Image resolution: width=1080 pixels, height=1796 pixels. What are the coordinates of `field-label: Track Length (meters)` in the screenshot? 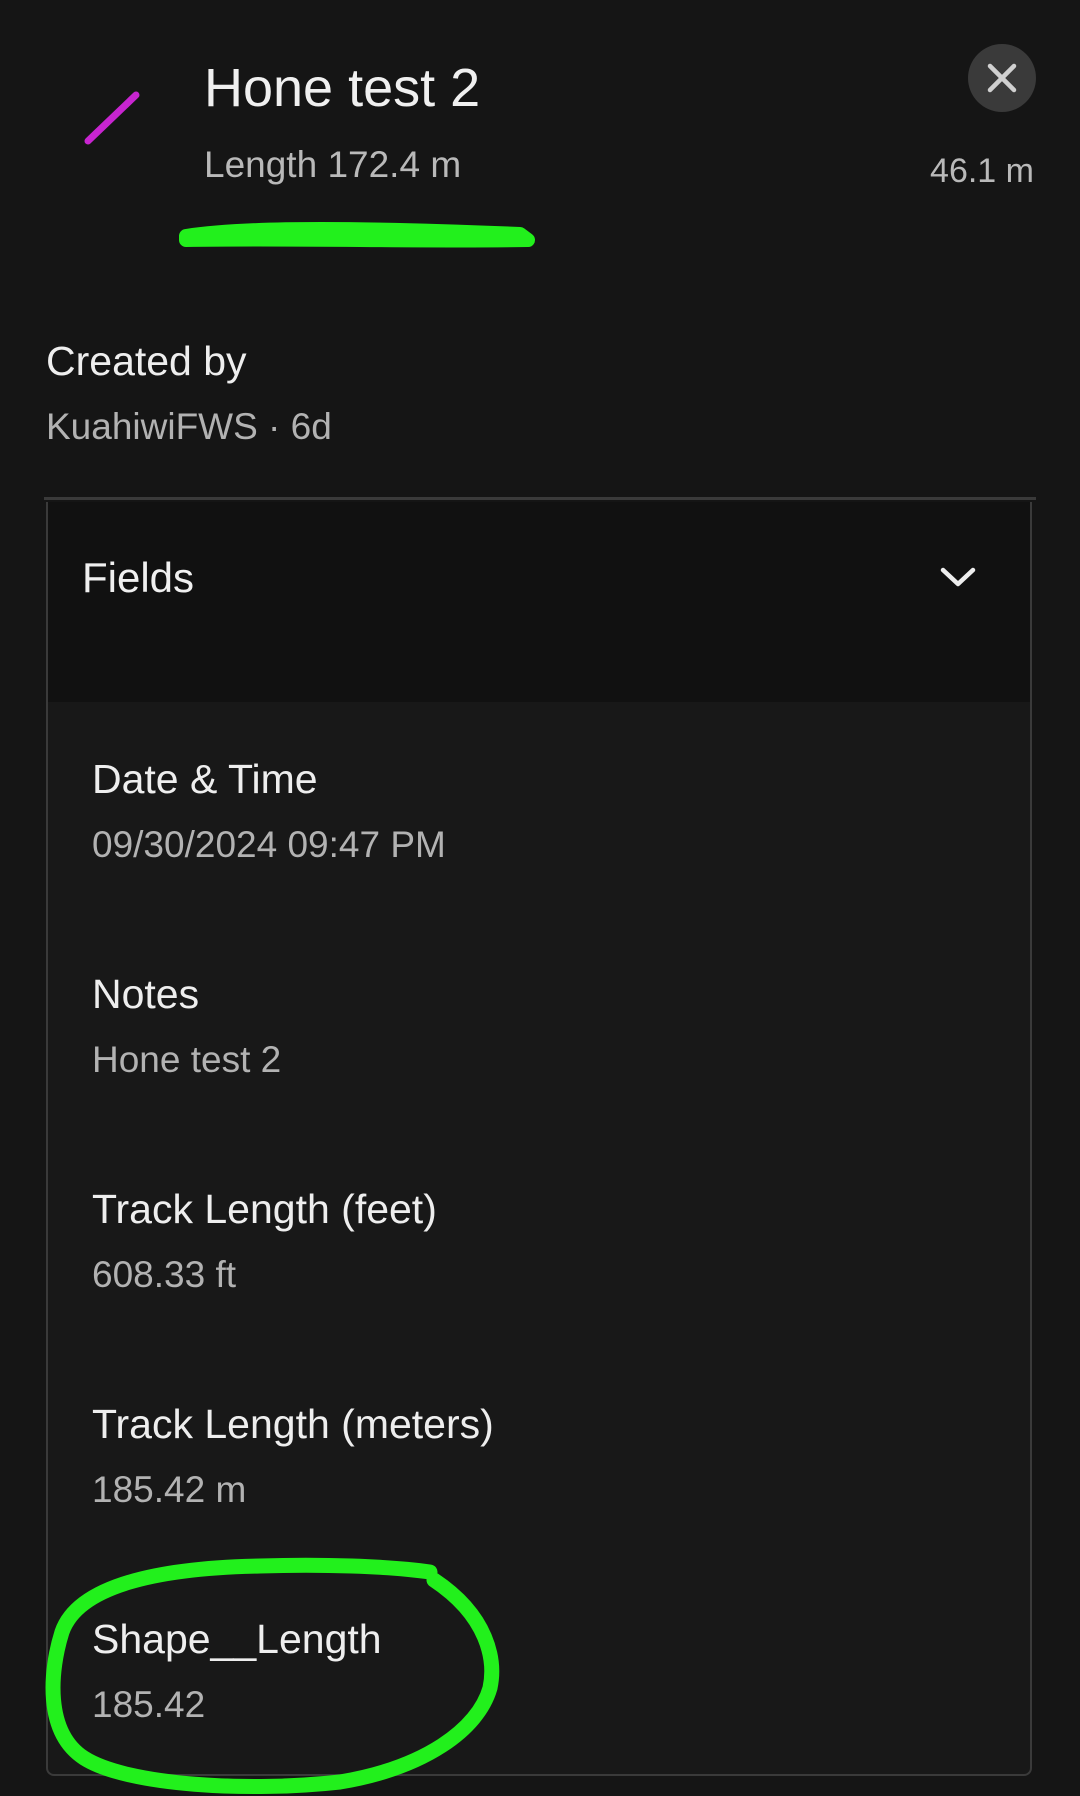 It's located at (293, 1424).